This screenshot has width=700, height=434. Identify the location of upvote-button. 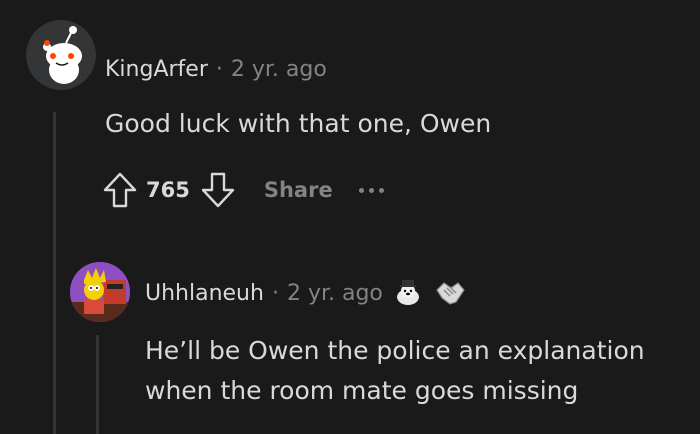
(120, 190).